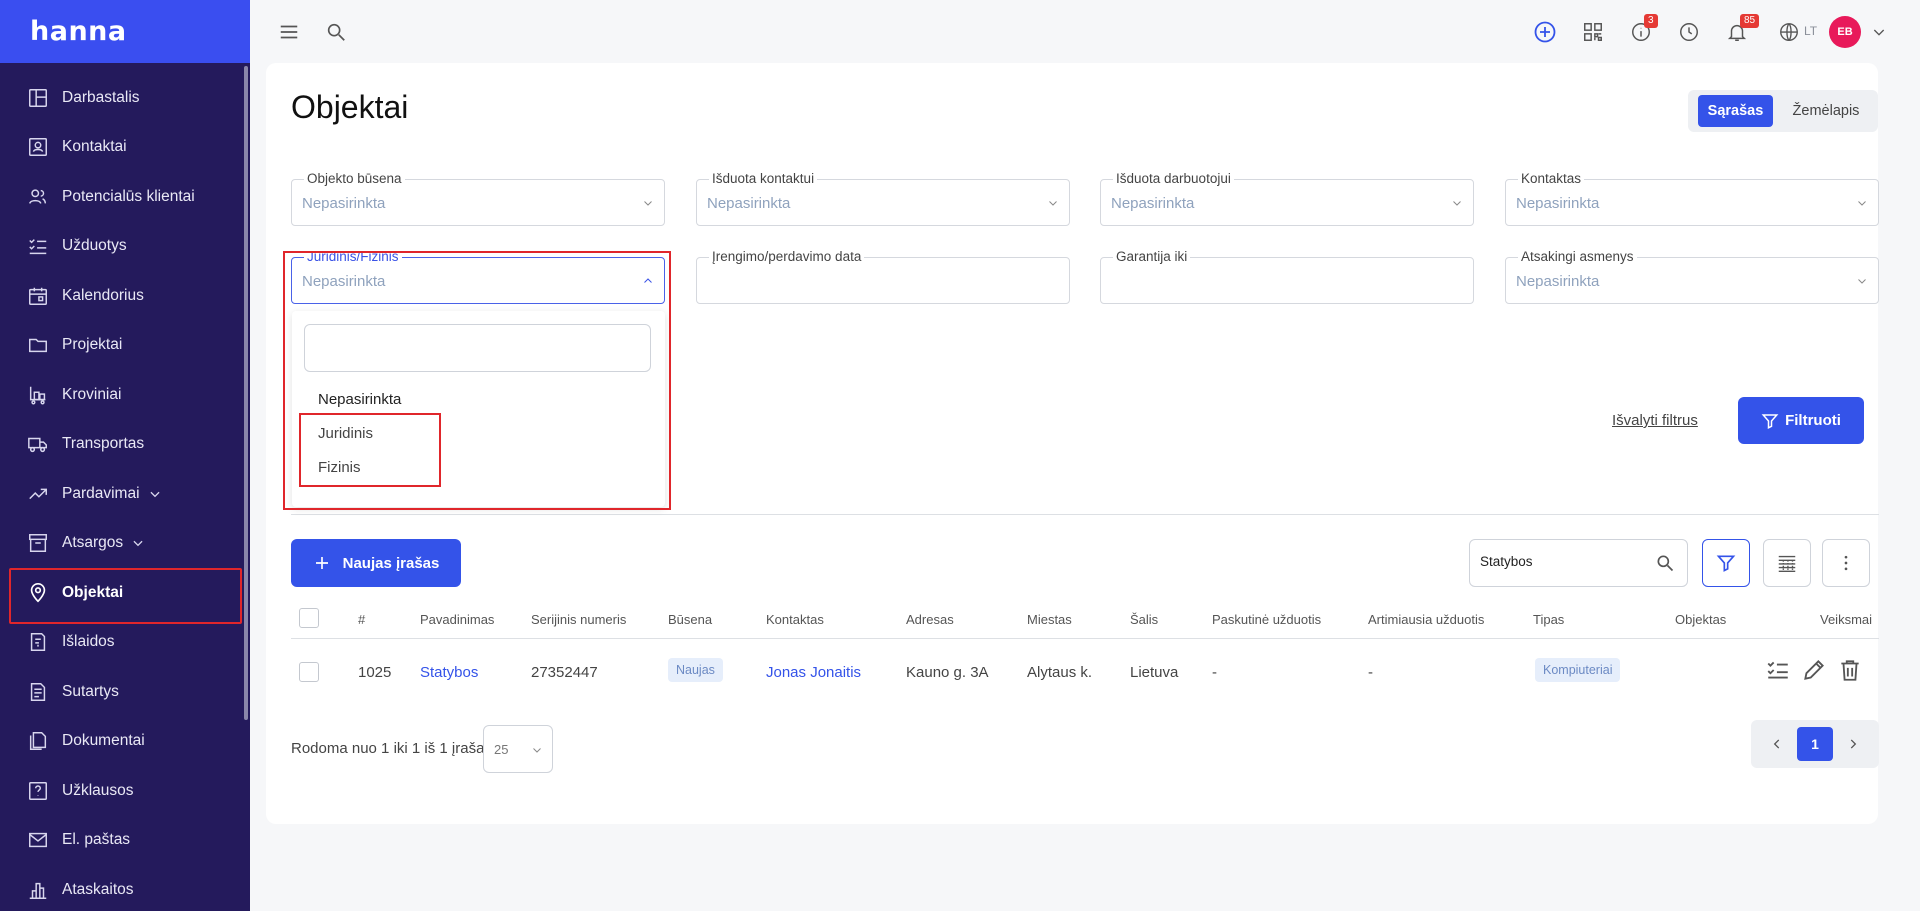 The height and width of the screenshot is (911, 1920). What do you see at coordinates (1814, 670) in the screenshot?
I see `edit-icon` at bounding box center [1814, 670].